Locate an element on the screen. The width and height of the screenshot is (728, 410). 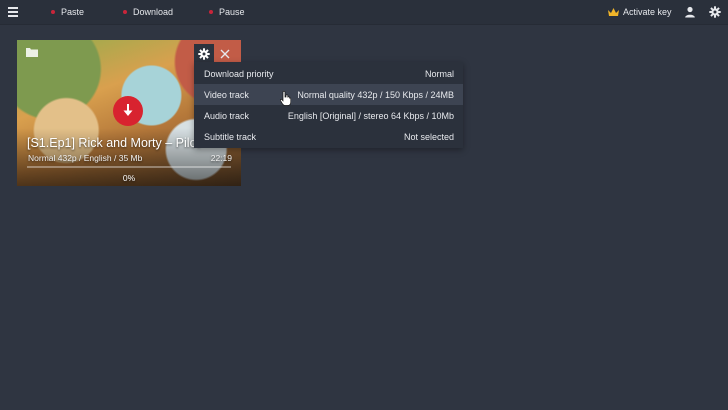
subtitle-track-row: Subtitle track Not selected is located at coordinates (328, 136).